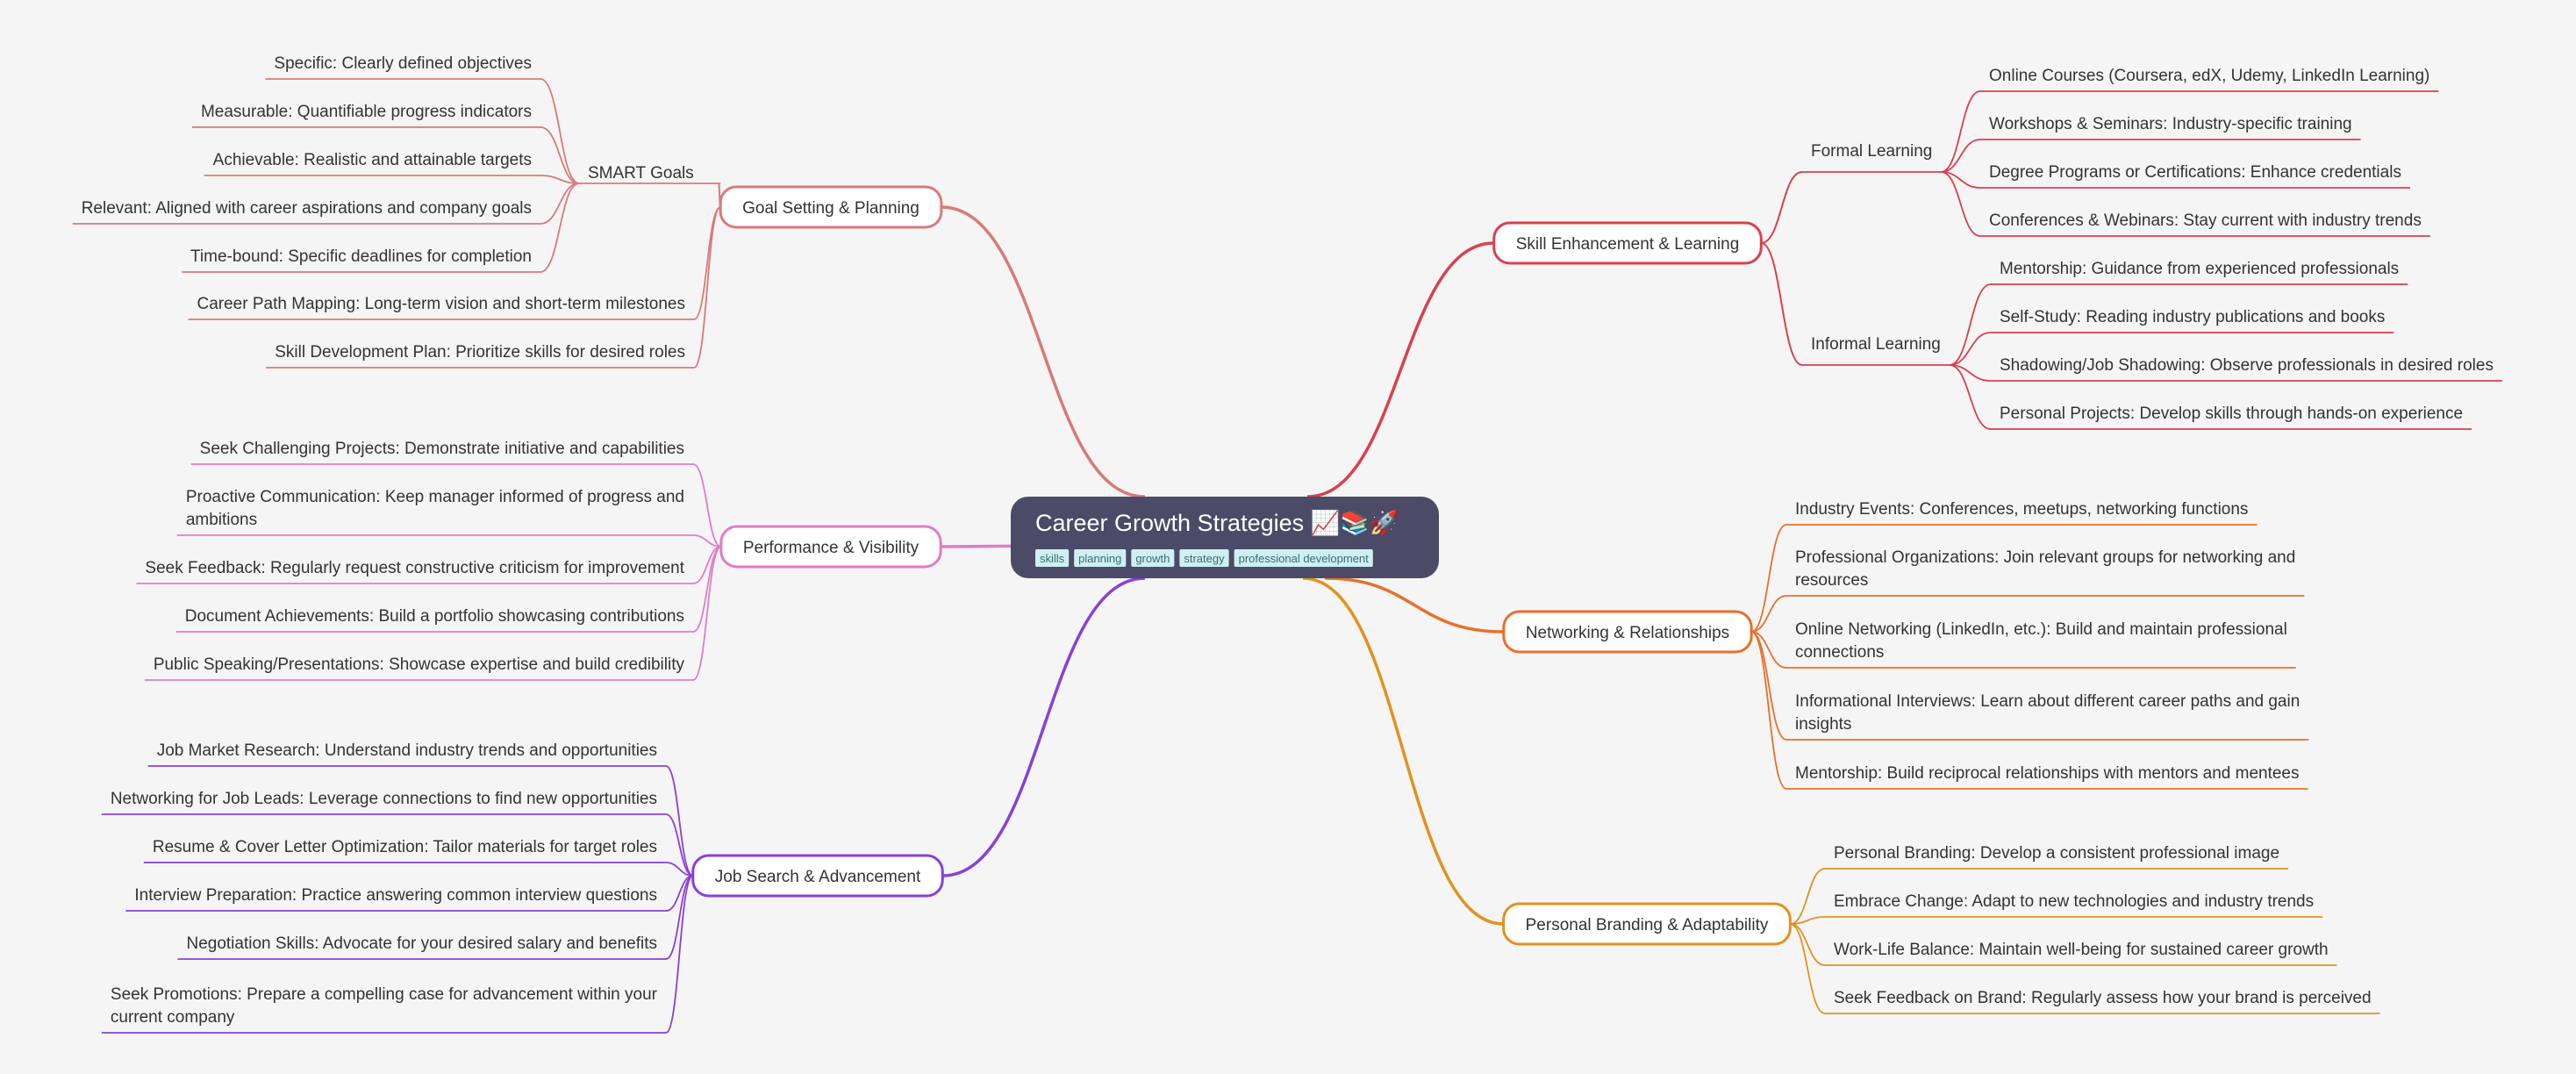 The image size is (2576, 1074). I want to click on tag-label: skills, so click(1052, 558).